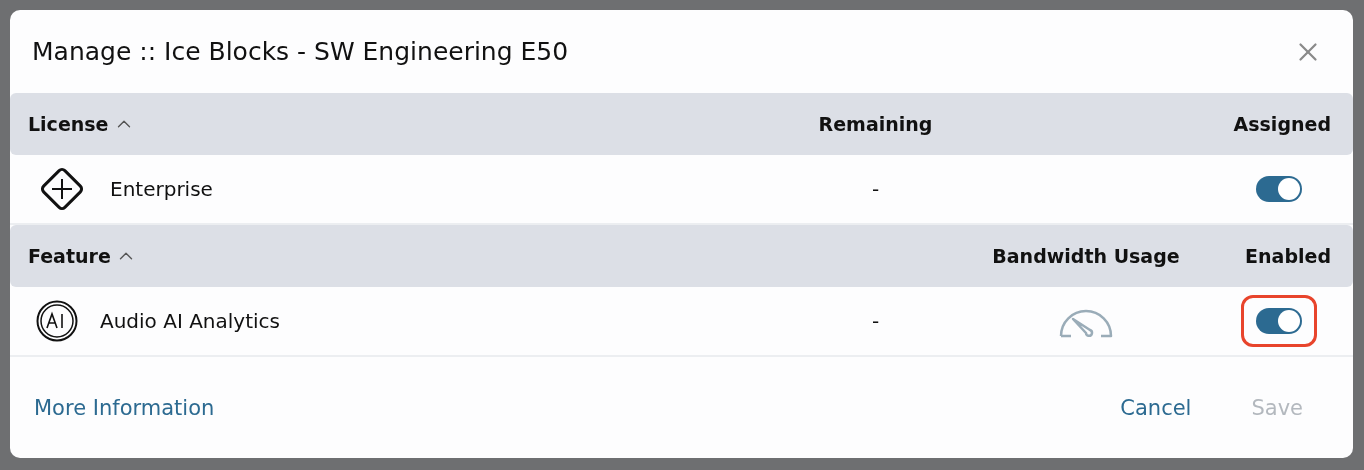 The height and width of the screenshot is (470, 1364). Describe the element at coordinates (57, 321) in the screenshot. I see `ai-circle-icon` at that location.